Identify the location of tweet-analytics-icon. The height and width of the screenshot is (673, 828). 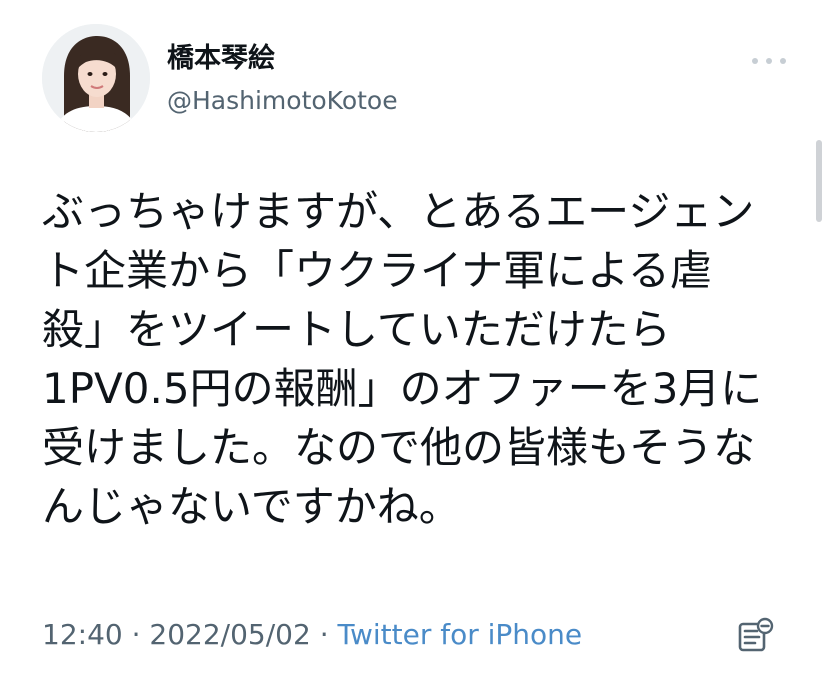
(756, 636).